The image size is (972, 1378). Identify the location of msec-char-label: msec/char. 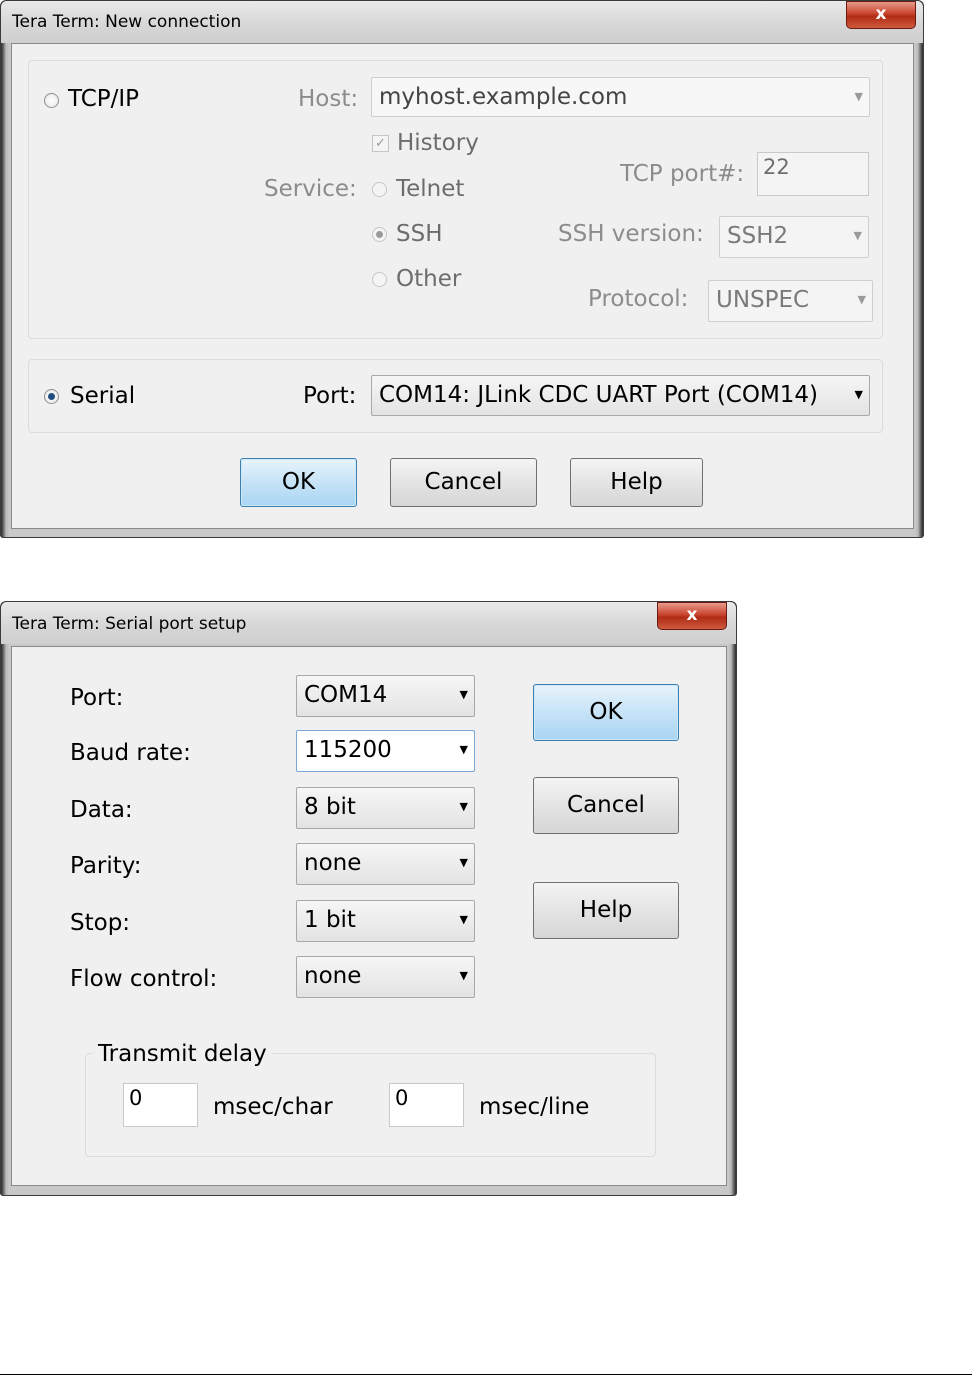
(273, 1107).